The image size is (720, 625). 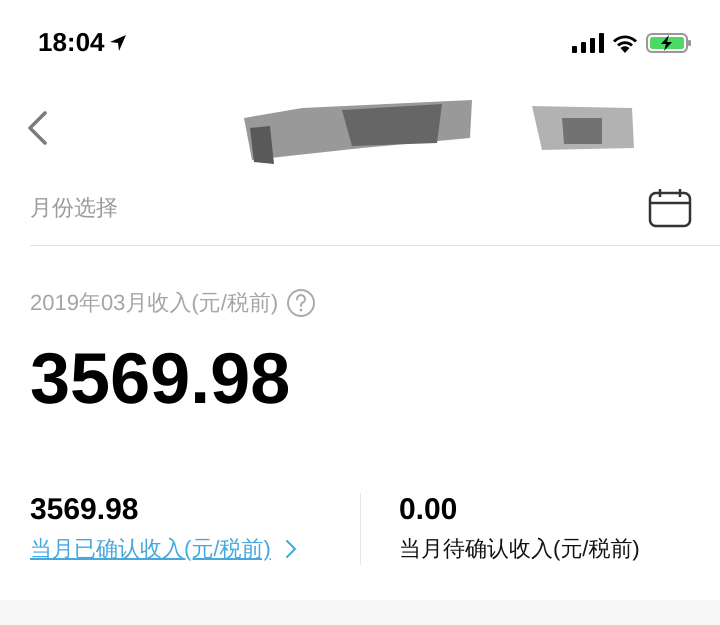 I want to click on location-arrow-icon, so click(x=117, y=43).